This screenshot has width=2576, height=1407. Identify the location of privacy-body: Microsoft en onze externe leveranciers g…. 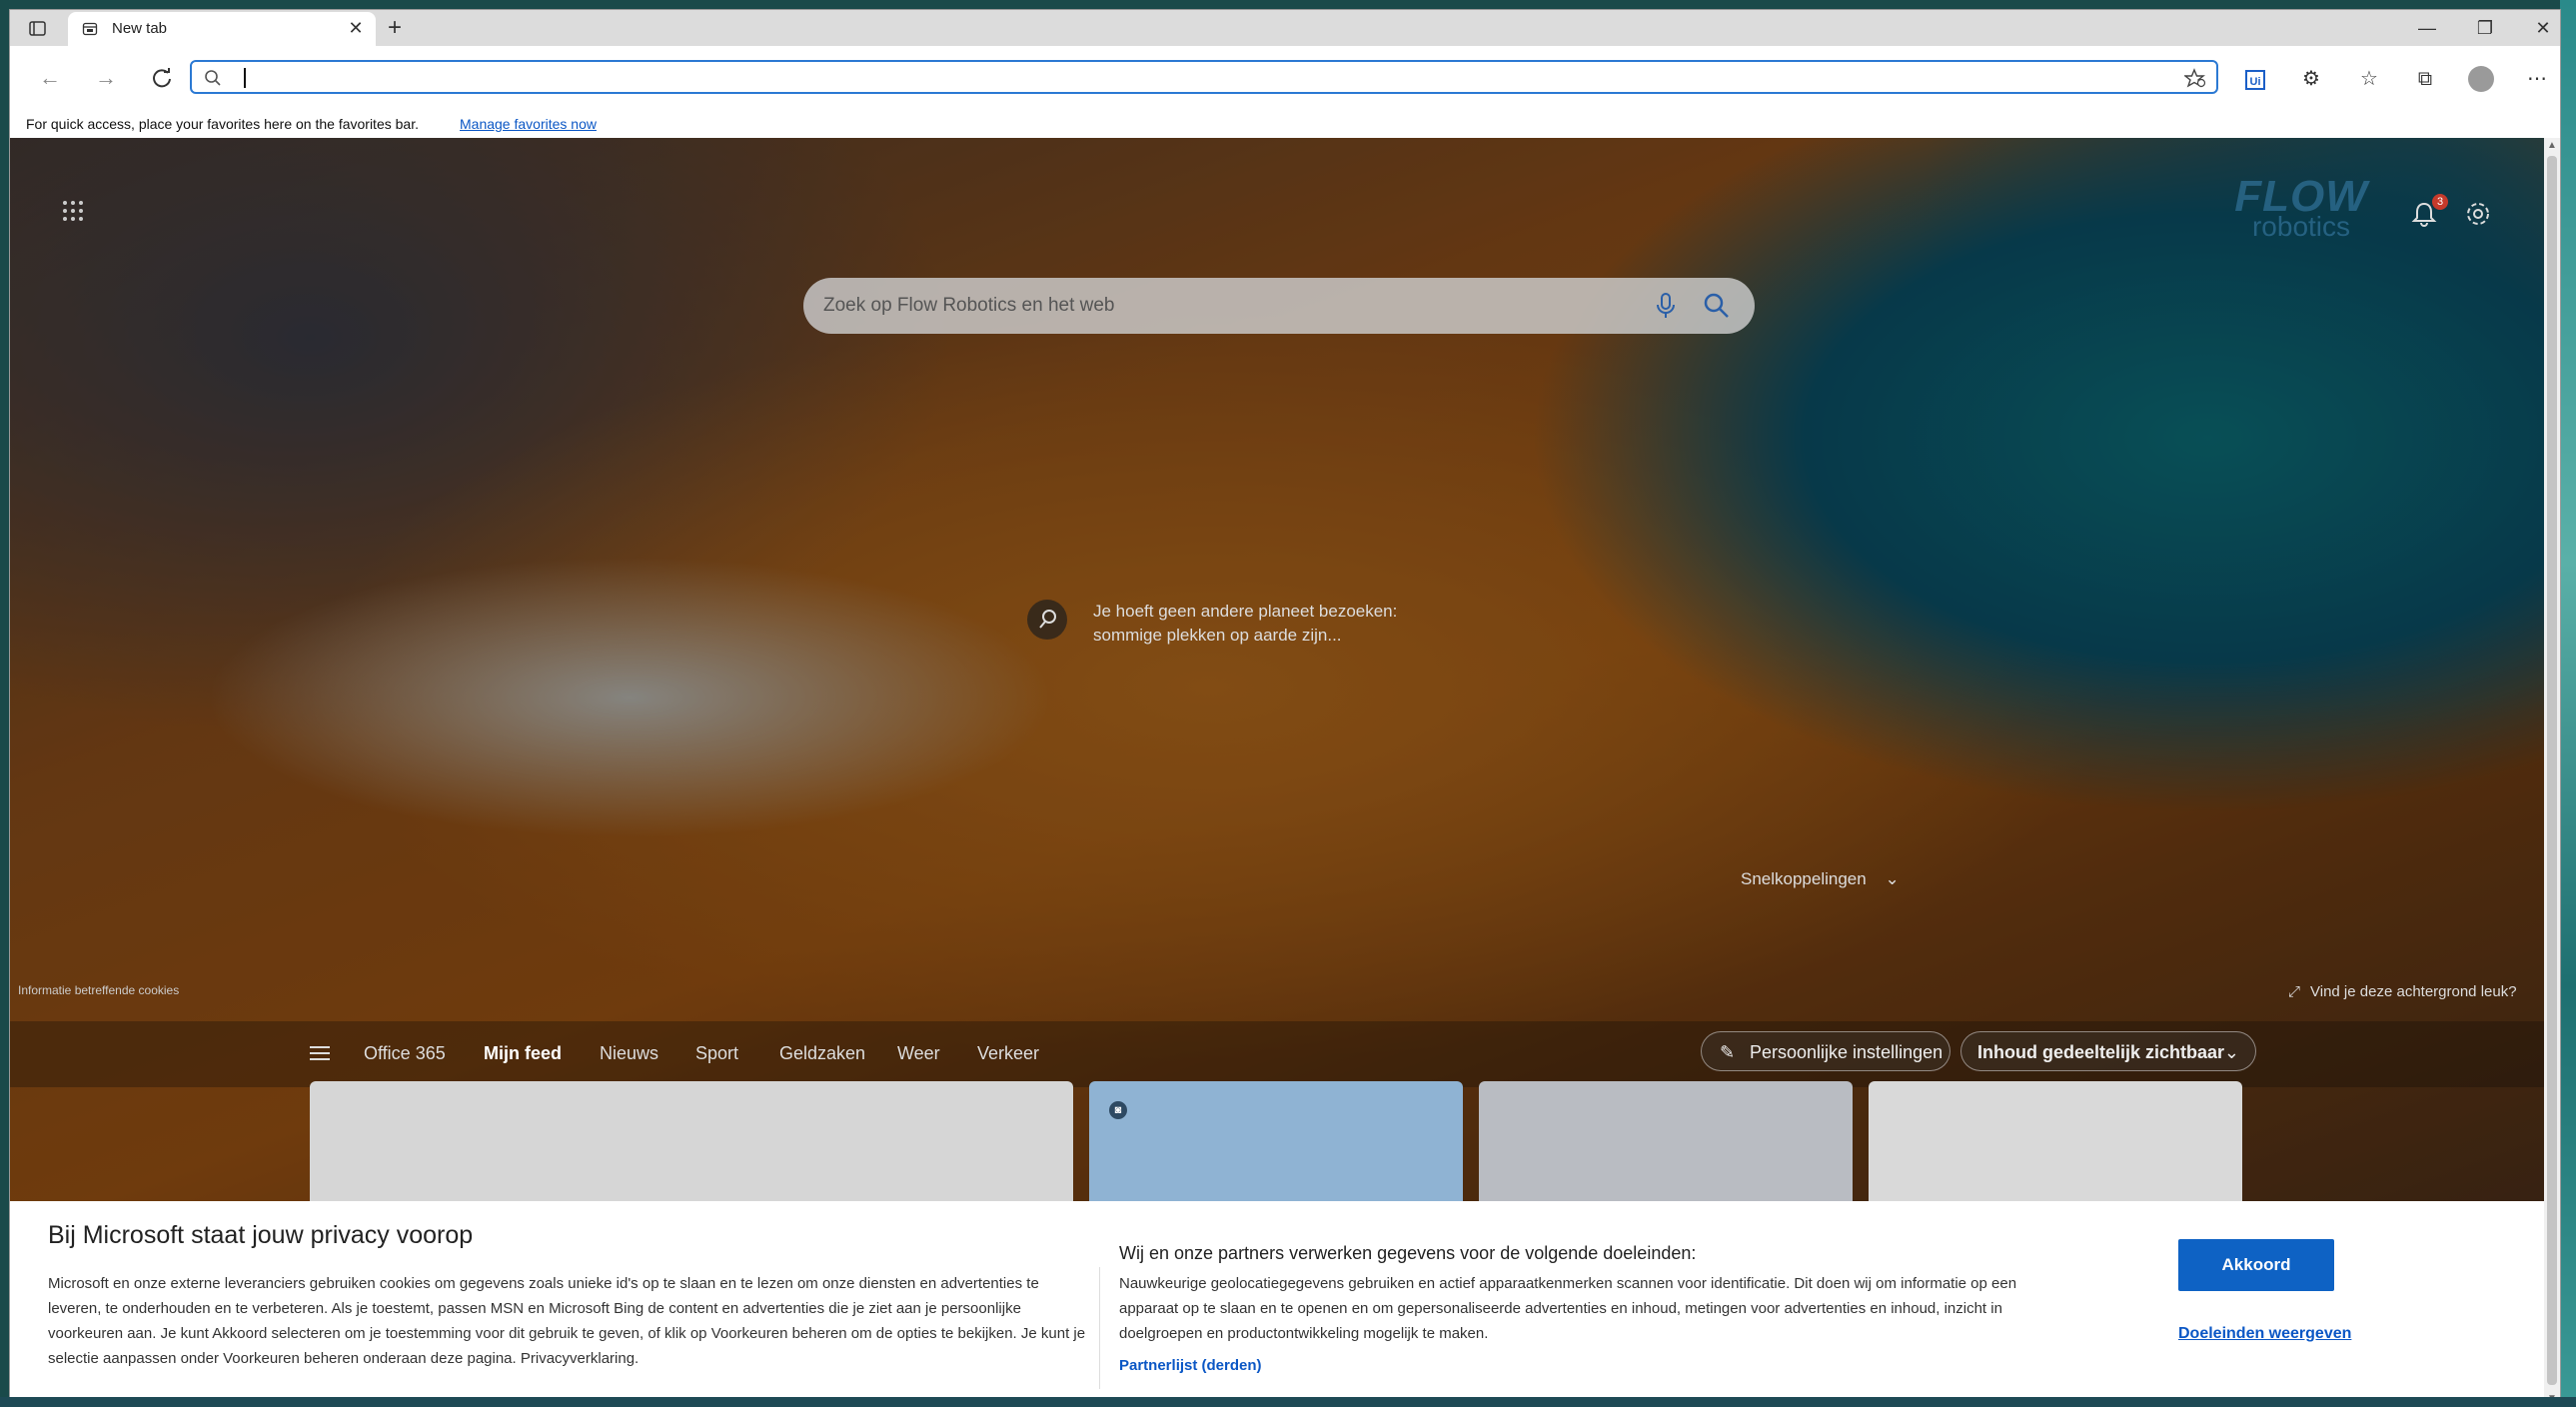
(567, 1321).